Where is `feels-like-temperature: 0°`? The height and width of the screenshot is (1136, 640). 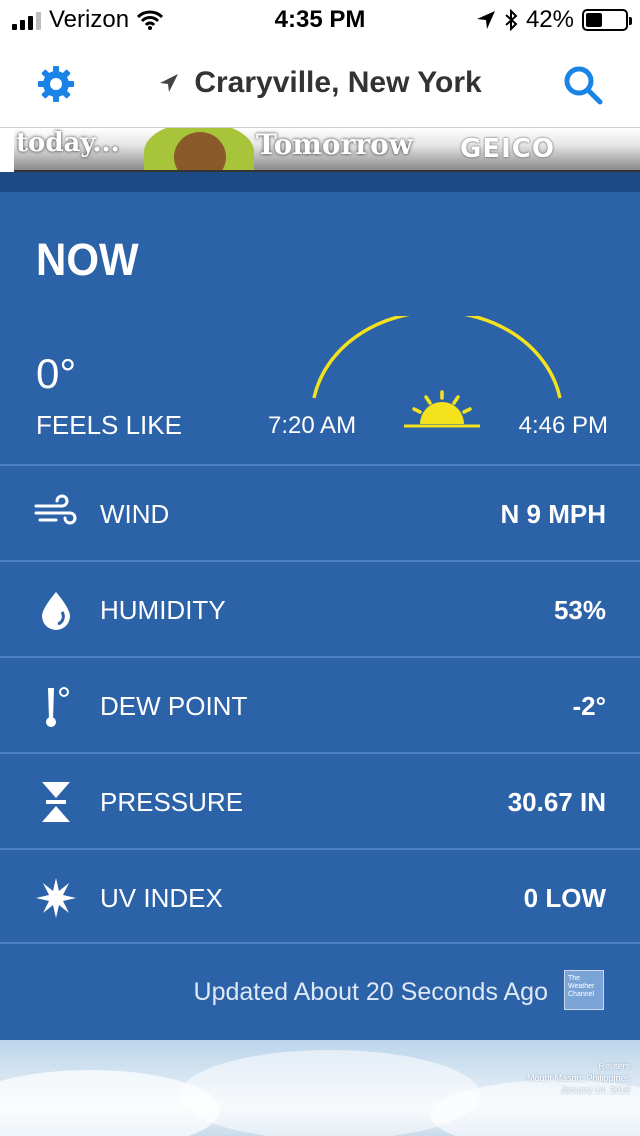 feels-like-temperature: 0° is located at coordinates (56, 373).